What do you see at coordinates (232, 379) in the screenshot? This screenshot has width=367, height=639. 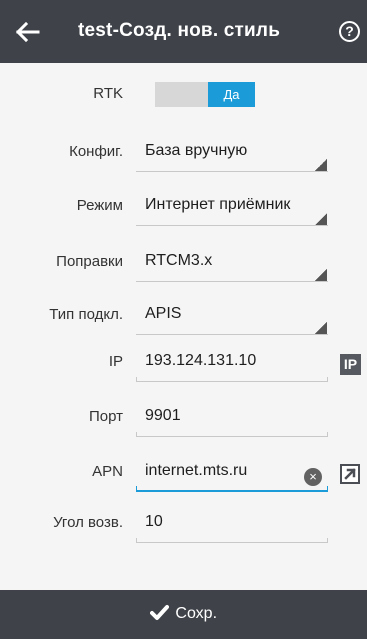 I see `ip-underline` at bounding box center [232, 379].